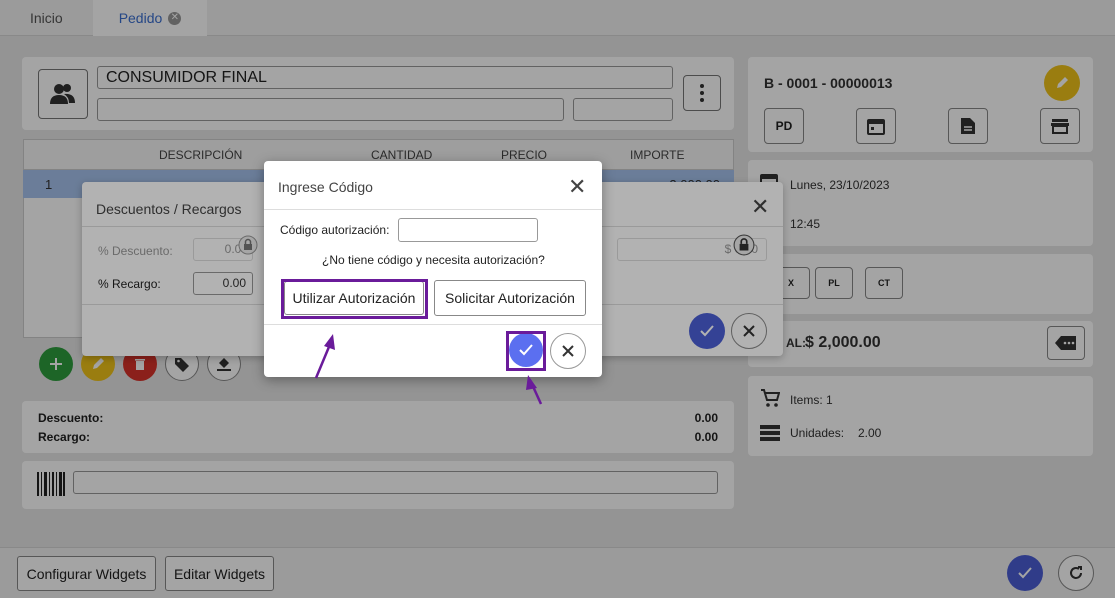  Describe the element at coordinates (324, 356) in the screenshot. I see `arrow-to-use-authorization` at that location.